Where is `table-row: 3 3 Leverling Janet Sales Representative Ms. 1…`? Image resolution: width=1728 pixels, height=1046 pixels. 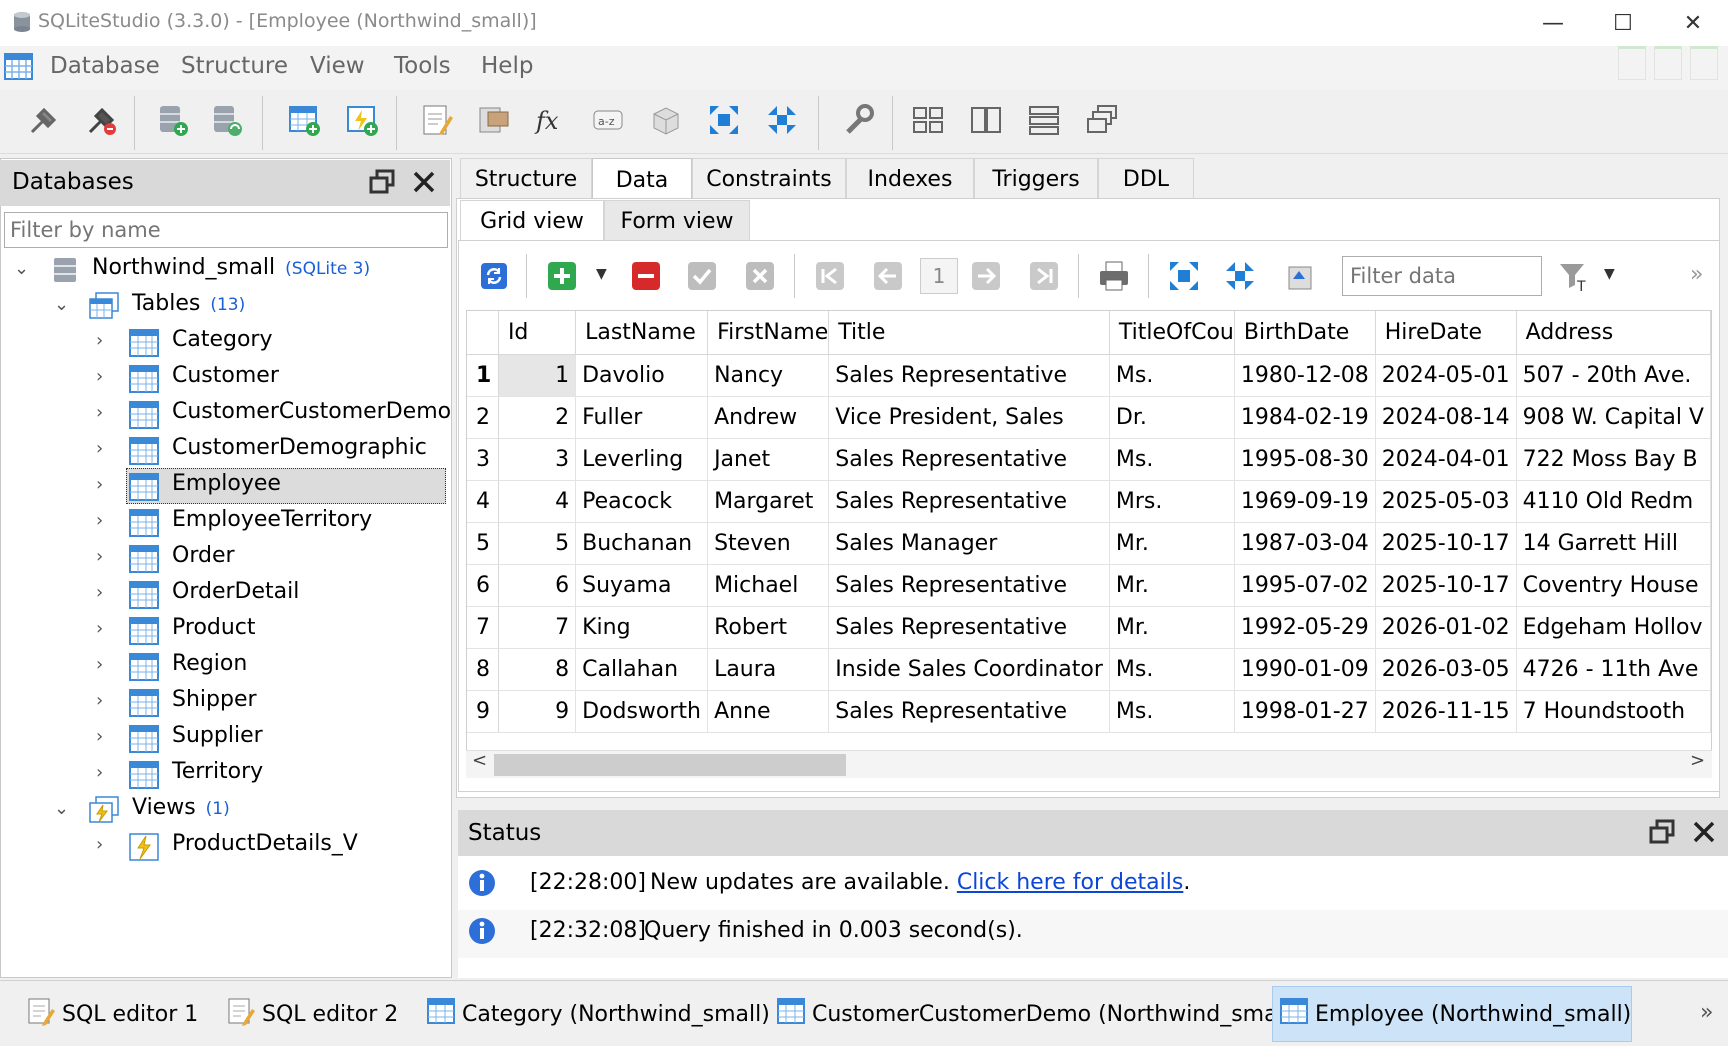 table-row: 3 3 Leverling Janet Sales Representative Ms. 1… is located at coordinates (1089, 459).